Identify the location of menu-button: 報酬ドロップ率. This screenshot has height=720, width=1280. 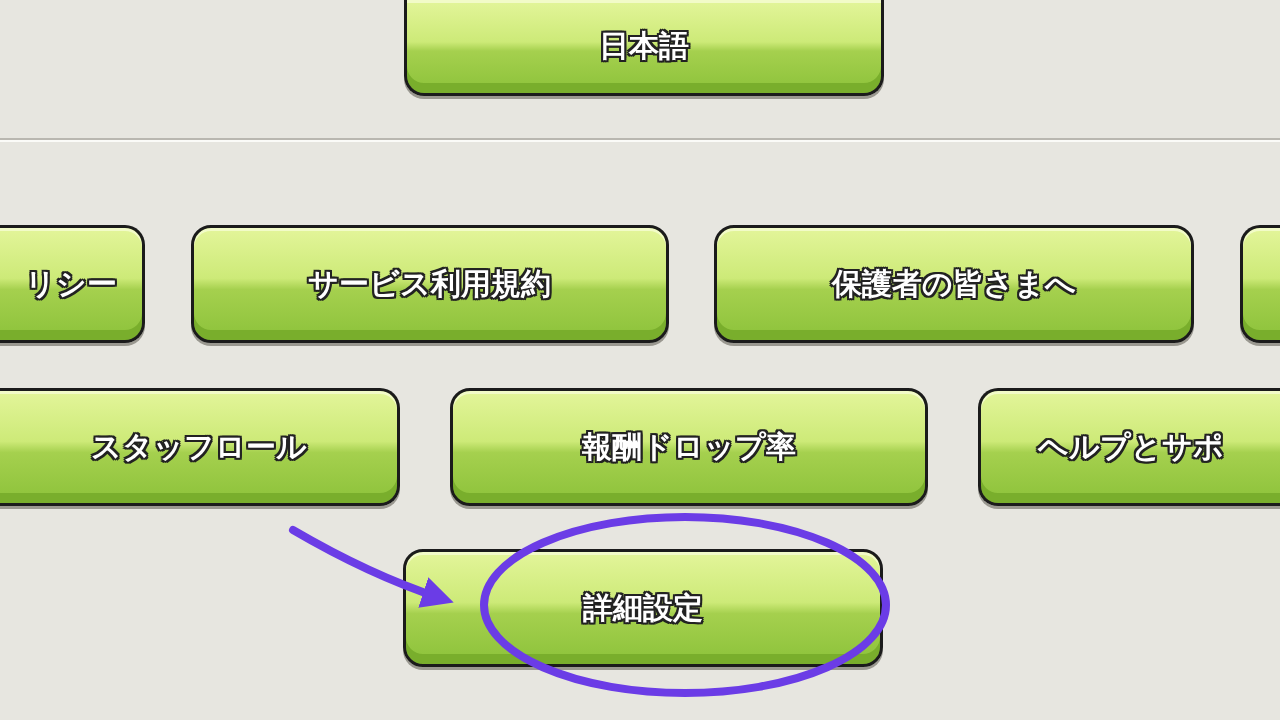
(689, 447).